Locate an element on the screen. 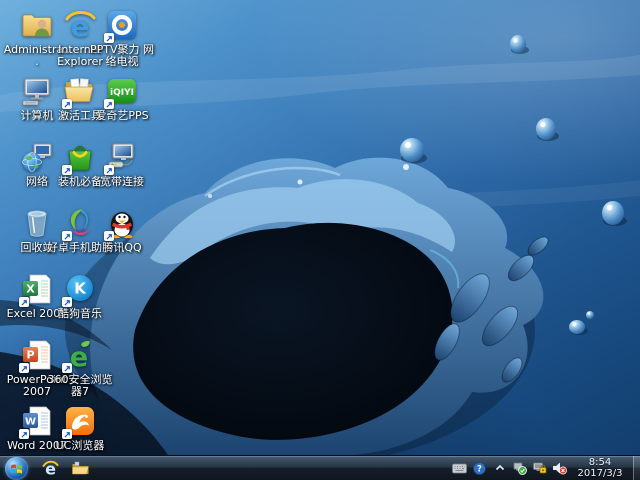  taskbar-windows-explorer-button is located at coordinates (80, 468).